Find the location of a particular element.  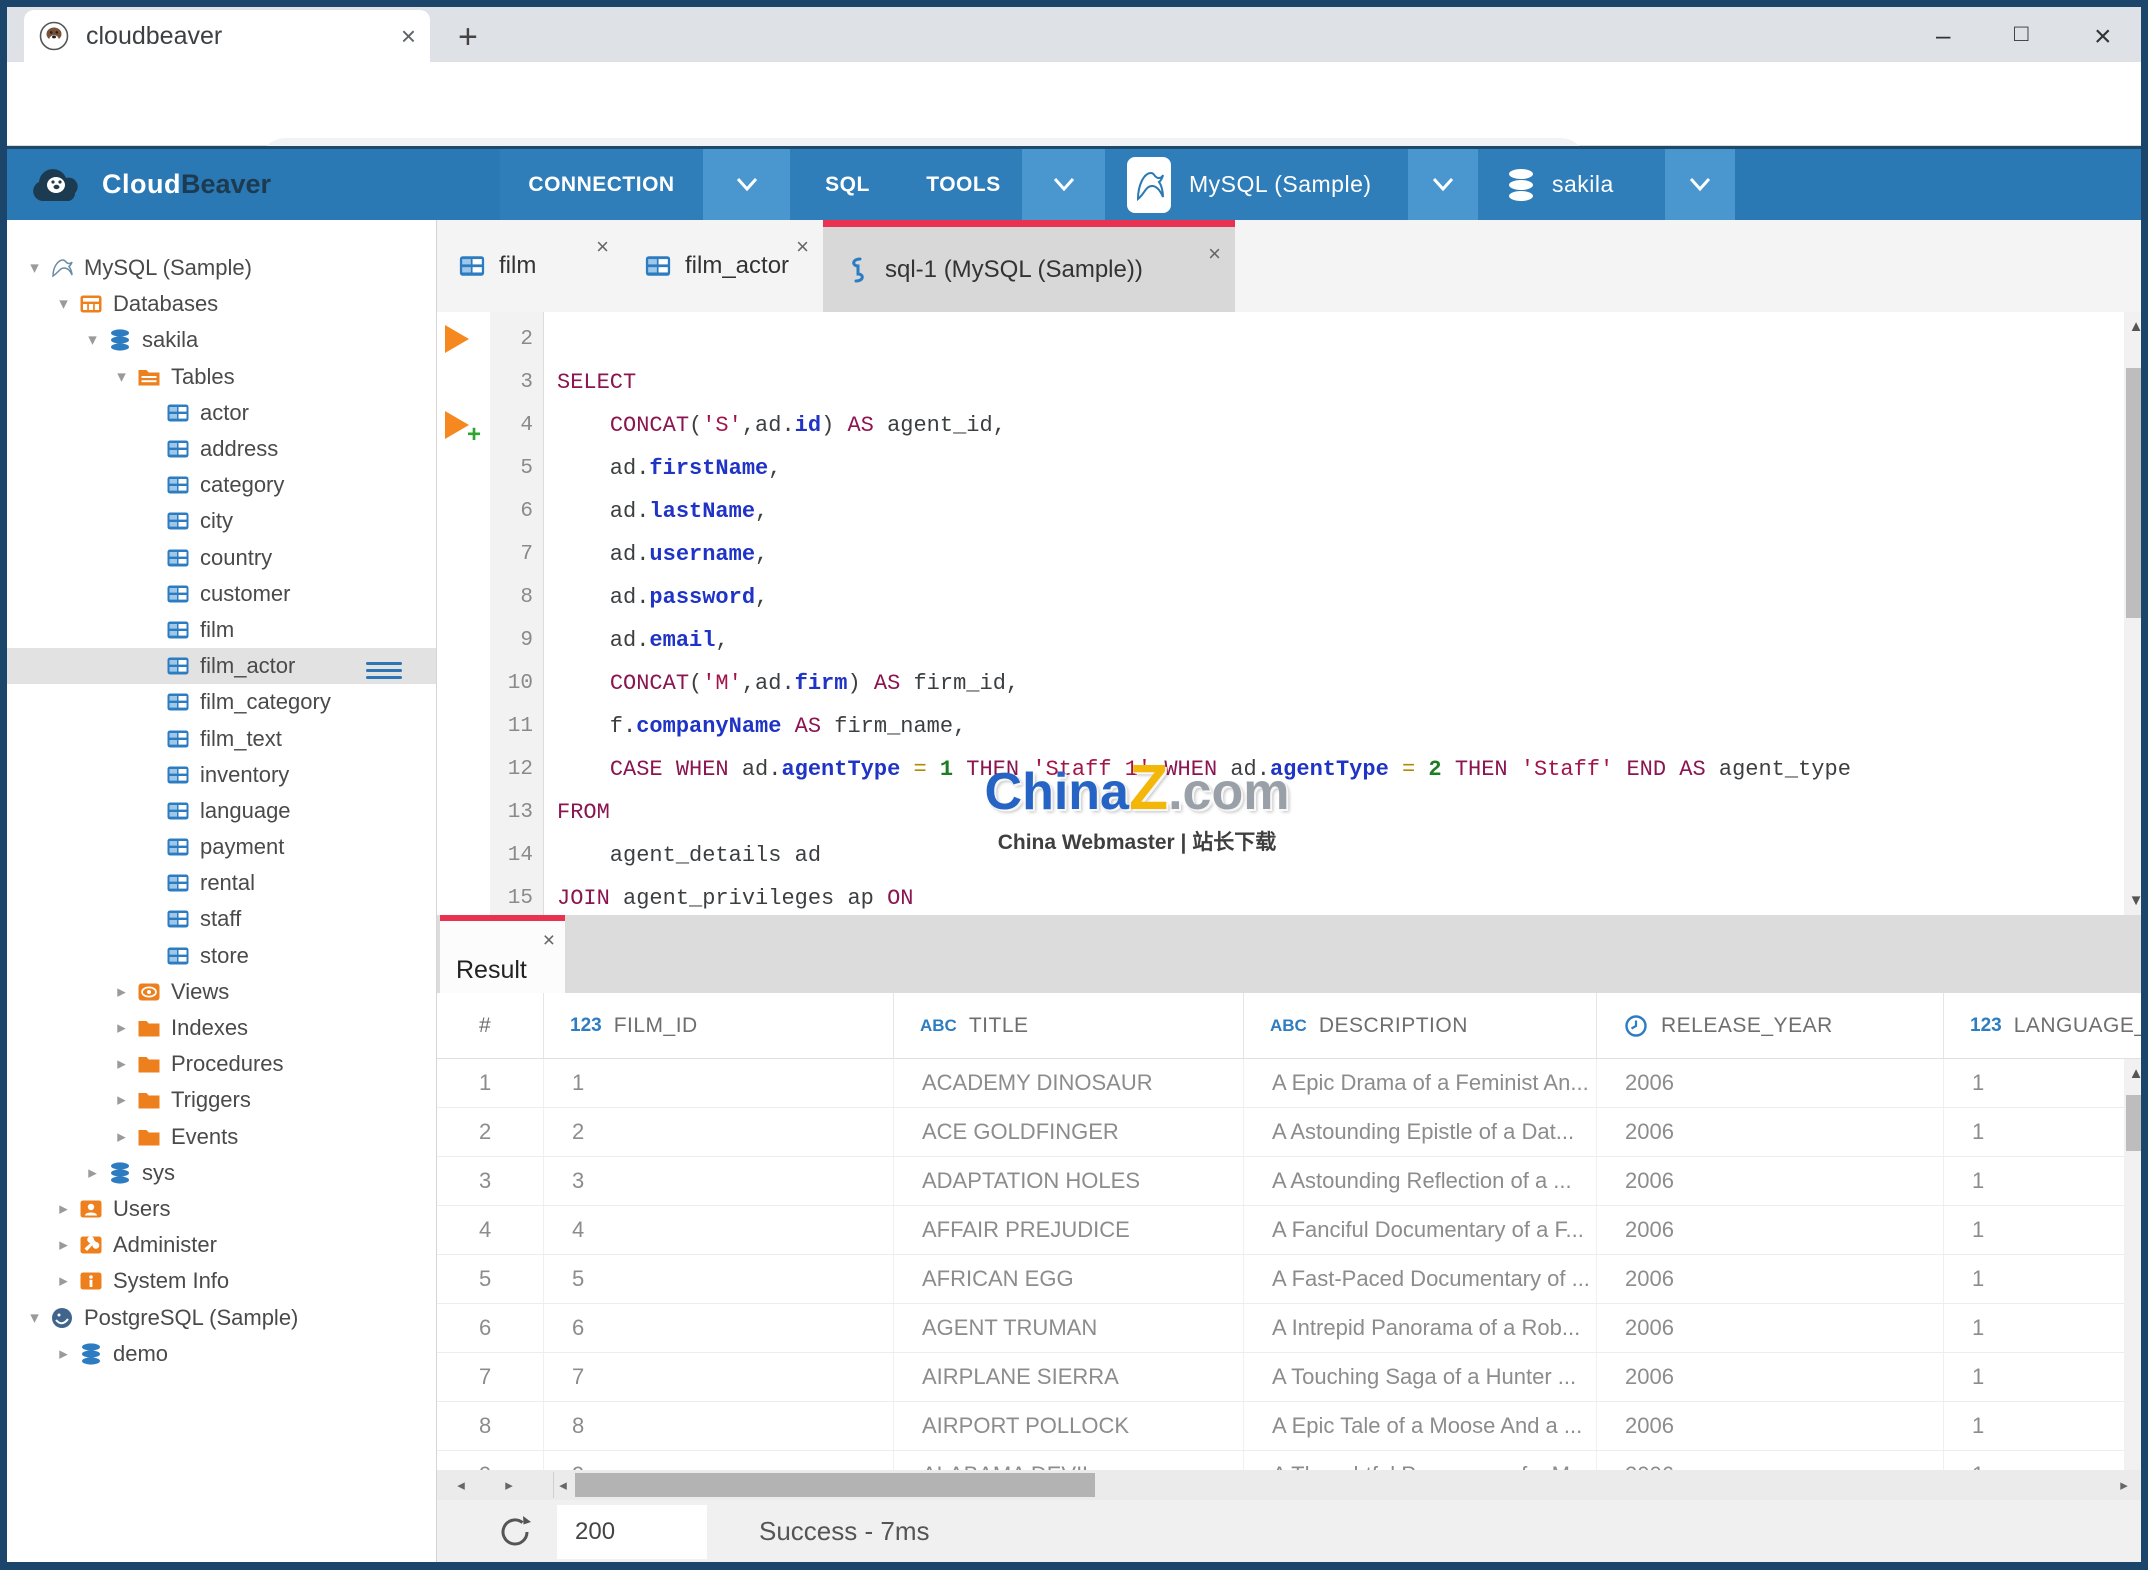

connection-dropdown-button is located at coordinates (746, 184).